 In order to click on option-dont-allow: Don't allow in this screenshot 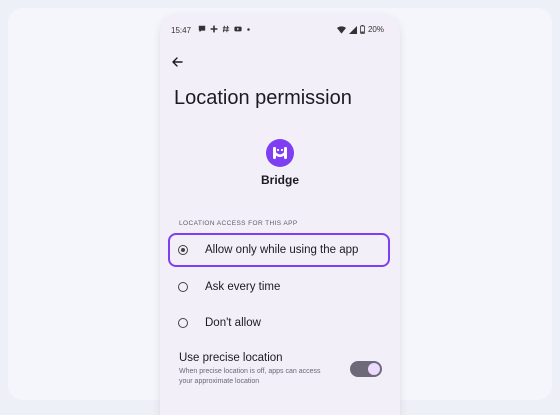, I will do `click(279, 323)`.